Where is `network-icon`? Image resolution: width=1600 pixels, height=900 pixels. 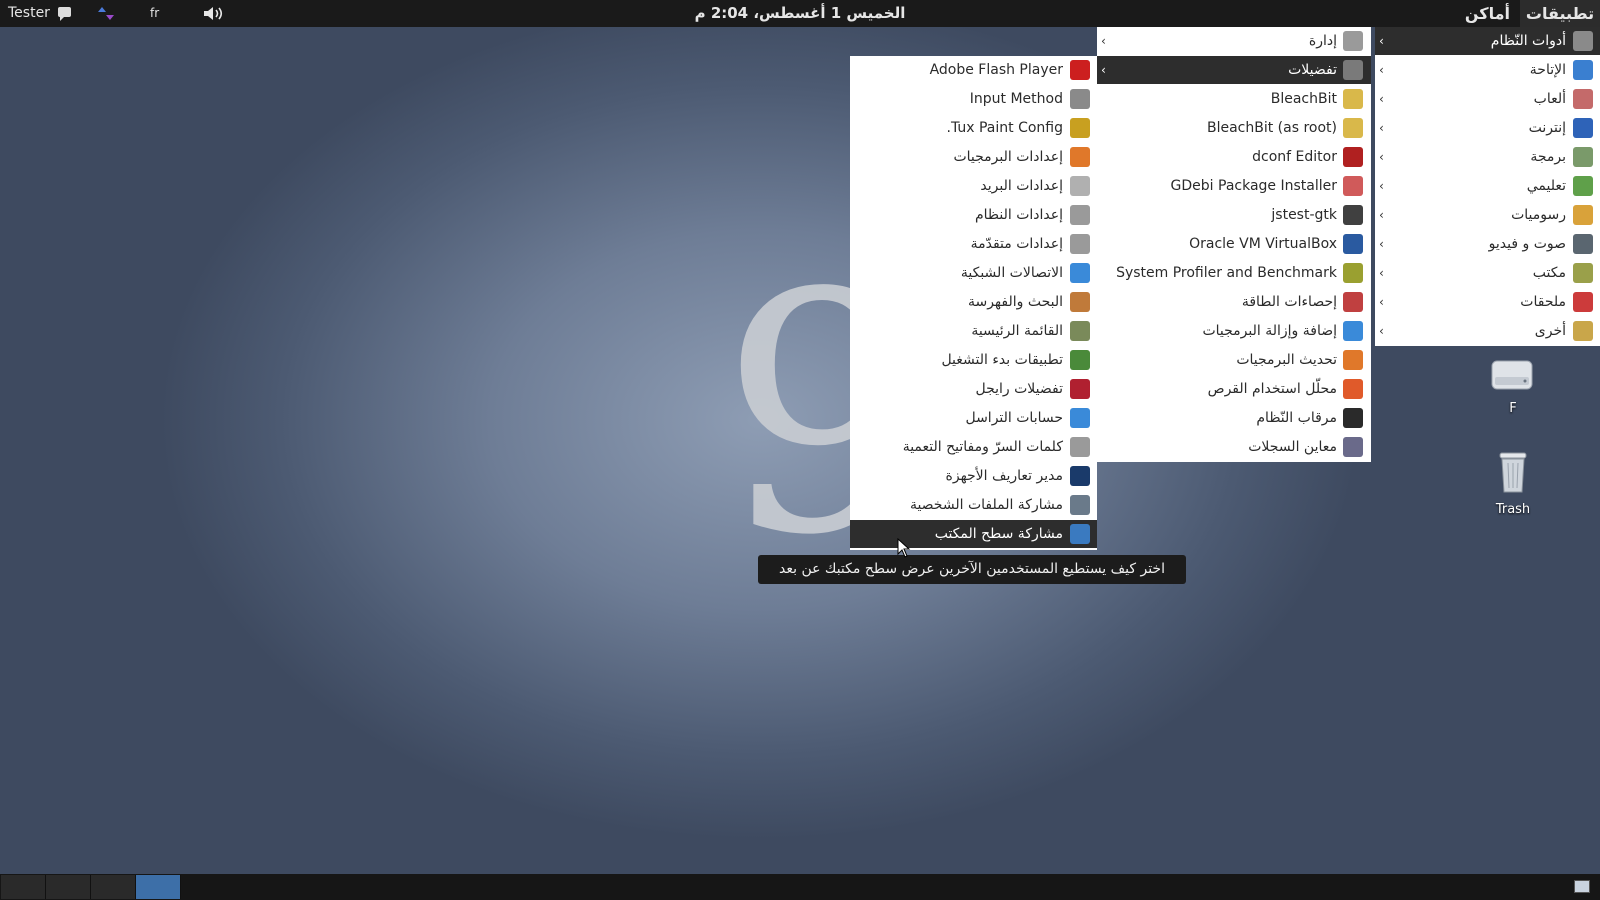
network-icon is located at coordinates (106, 13).